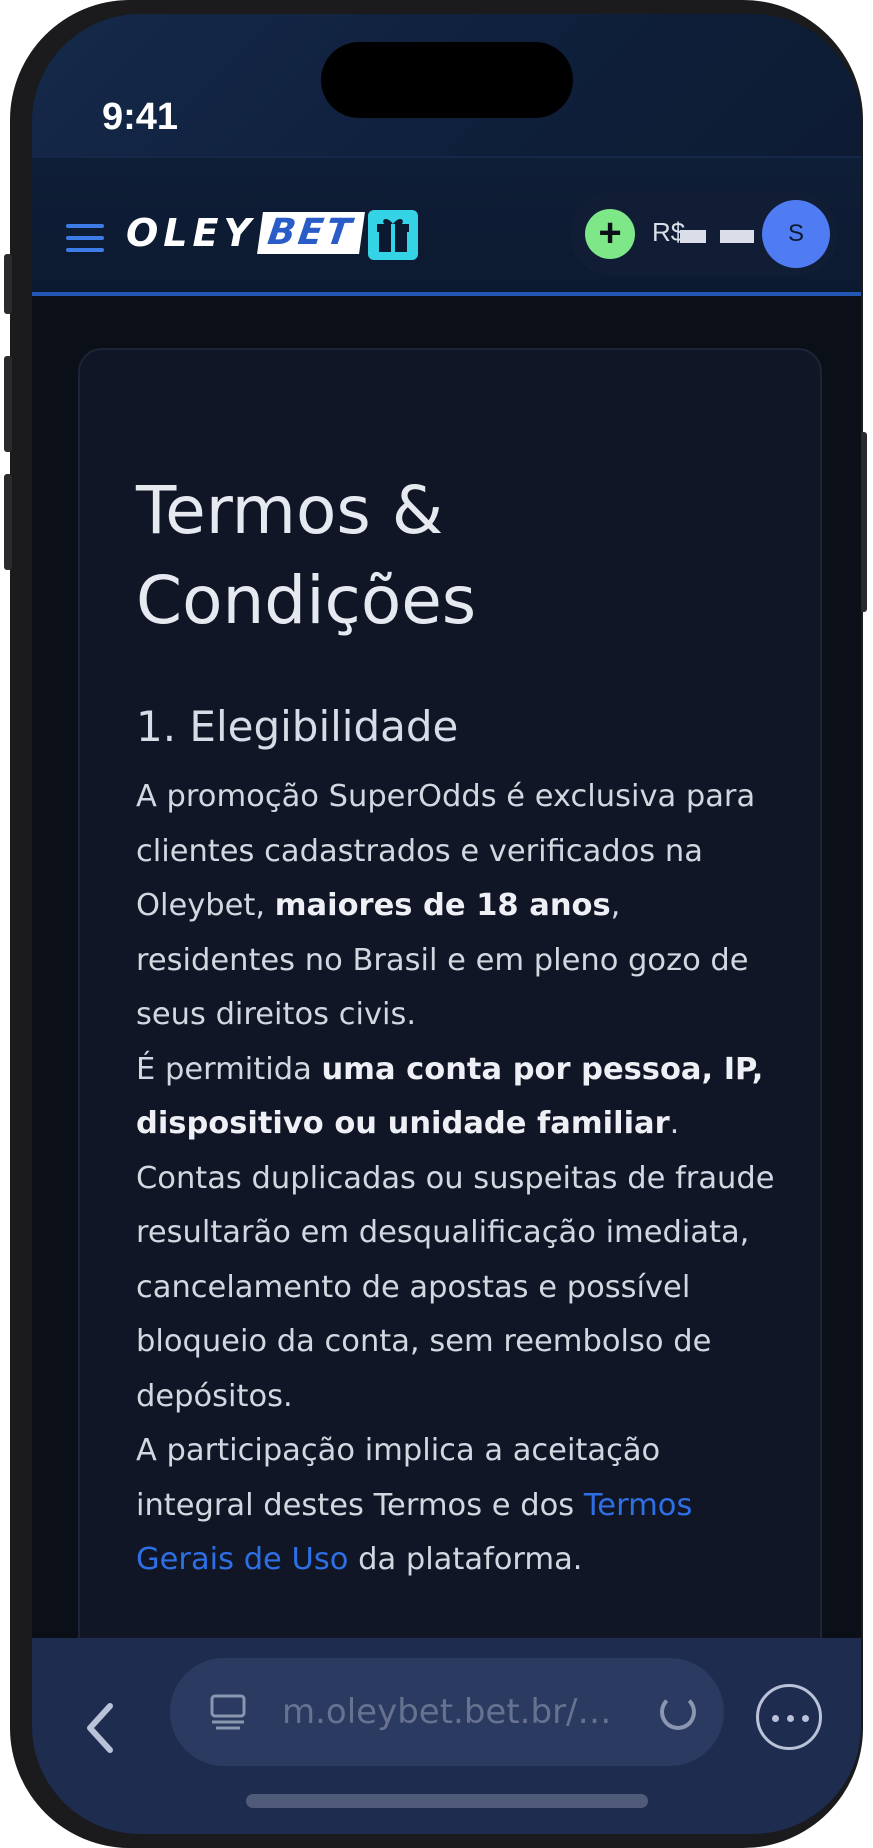  I want to click on status-time: 9:41, so click(140, 117).